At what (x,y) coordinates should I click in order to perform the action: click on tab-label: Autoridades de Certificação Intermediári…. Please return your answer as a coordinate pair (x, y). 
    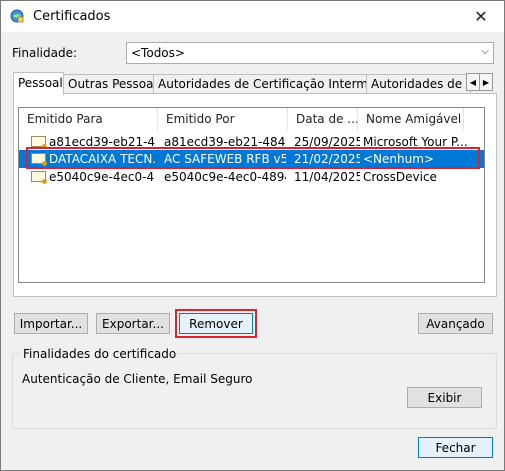
    Looking at the image, I should click on (263, 84).